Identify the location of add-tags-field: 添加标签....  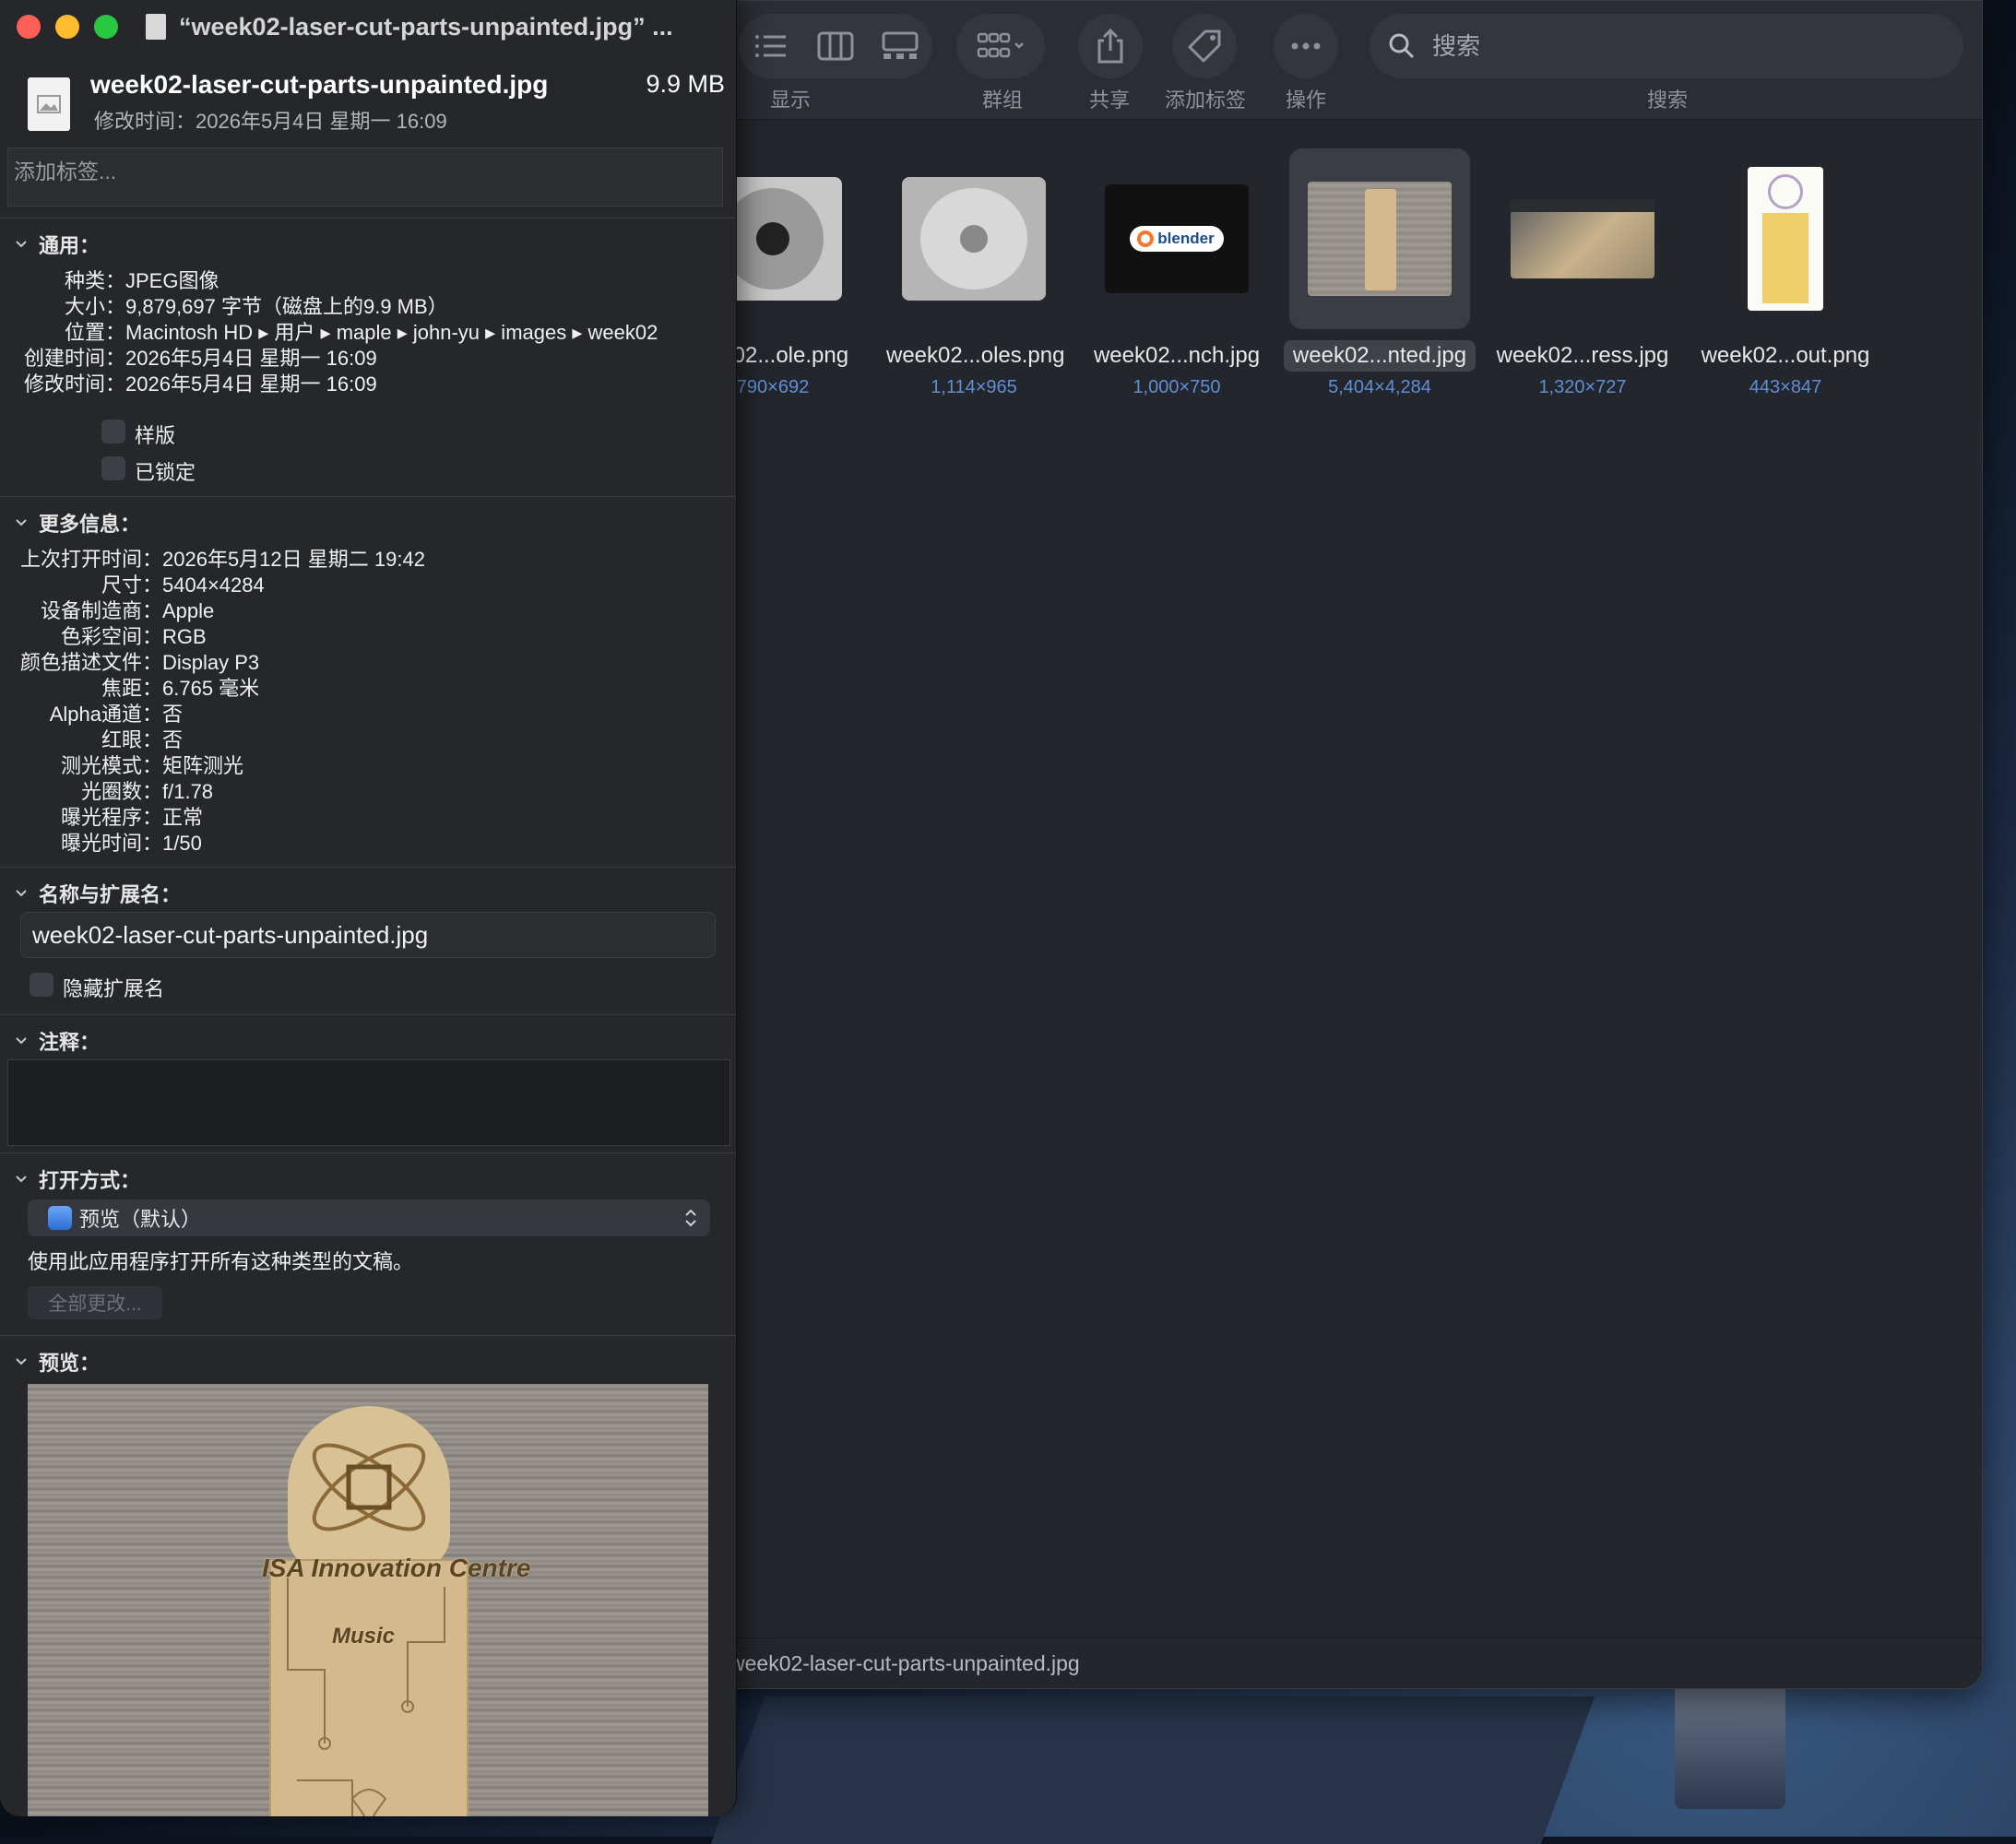
(365, 178).